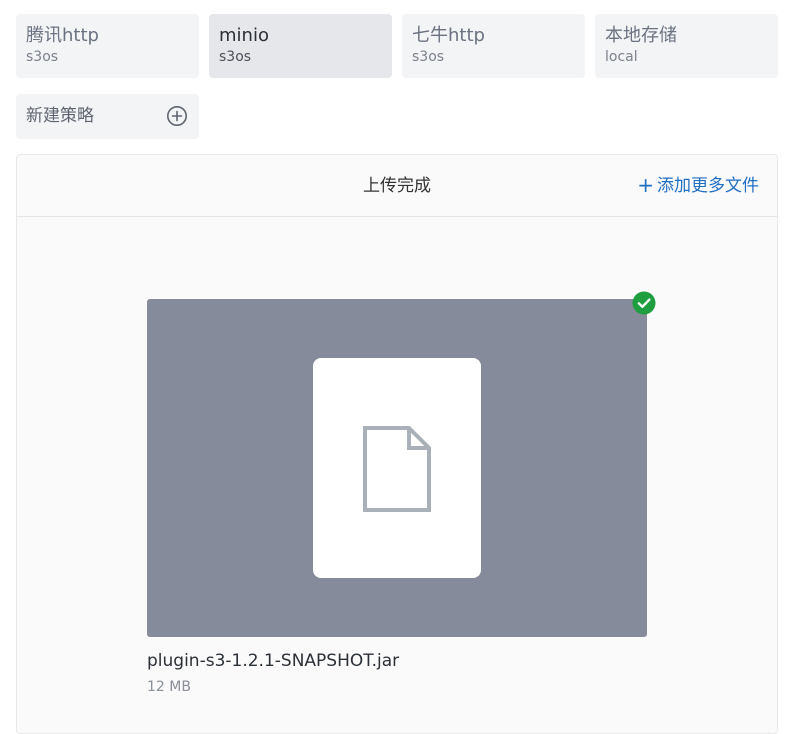  I want to click on add-more-files-label: 添加更多文件, so click(708, 186).